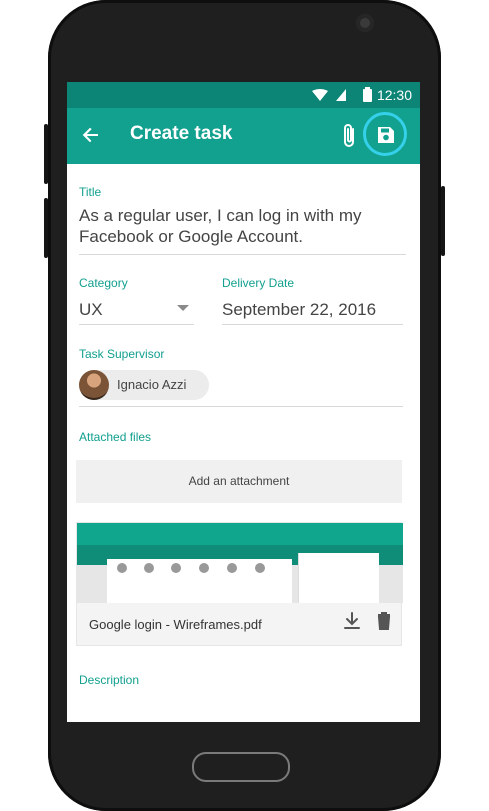 This screenshot has width=489, height=811. What do you see at coordinates (175, 624) in the screenshot?
I see `attachment-name: Google login - Wireframes.pdf` at bounding box center [175, 624].